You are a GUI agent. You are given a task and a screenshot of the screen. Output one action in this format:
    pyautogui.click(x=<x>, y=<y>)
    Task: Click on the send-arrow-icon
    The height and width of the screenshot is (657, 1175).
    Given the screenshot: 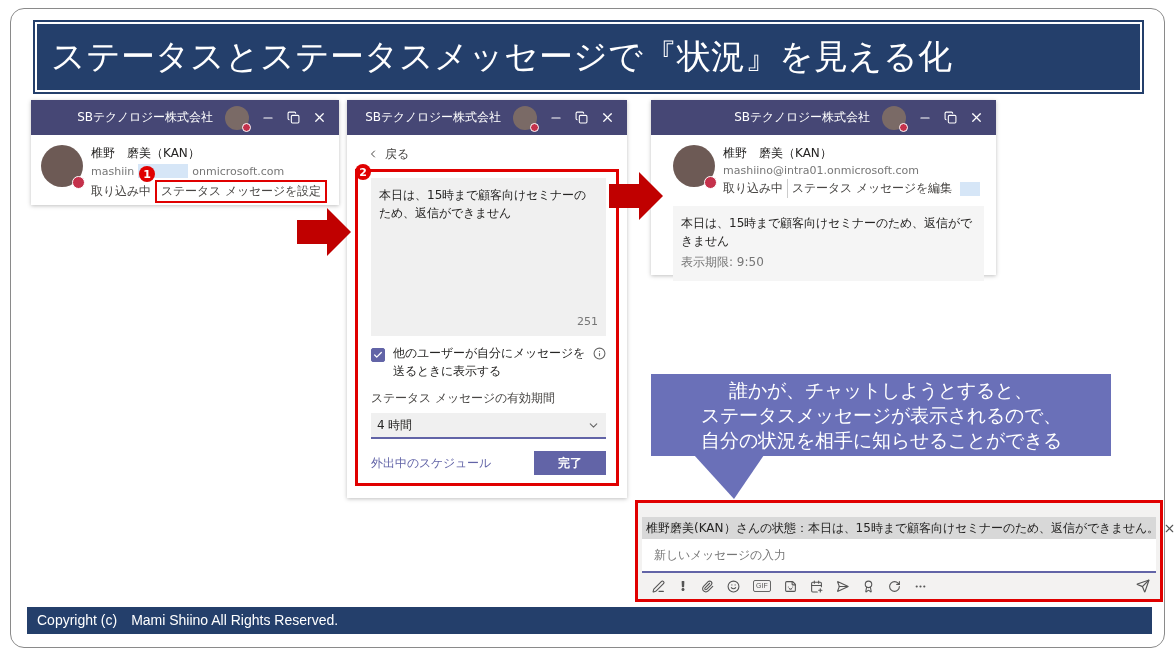 What is the action you would take?
    pyautogui.click(x=842, y=586)
    